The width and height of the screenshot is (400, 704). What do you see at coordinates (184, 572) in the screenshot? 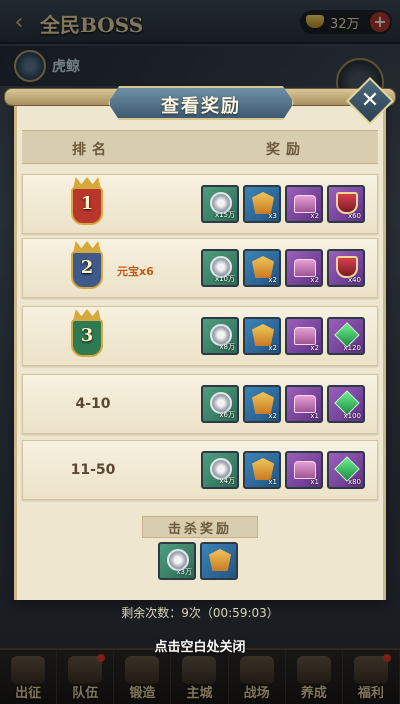
I see `item-qty: x3万` at bounding box center [184, 572].